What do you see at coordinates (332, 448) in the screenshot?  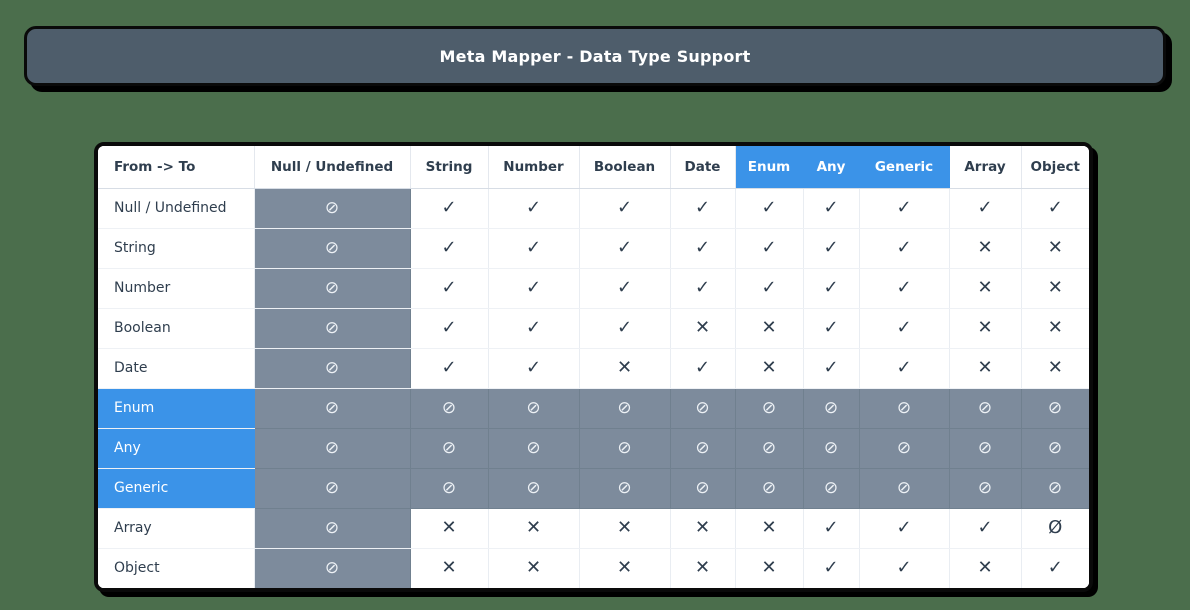 I see `cell-any-to-null-undefined: ⊘` at bounding box center [332, 448].